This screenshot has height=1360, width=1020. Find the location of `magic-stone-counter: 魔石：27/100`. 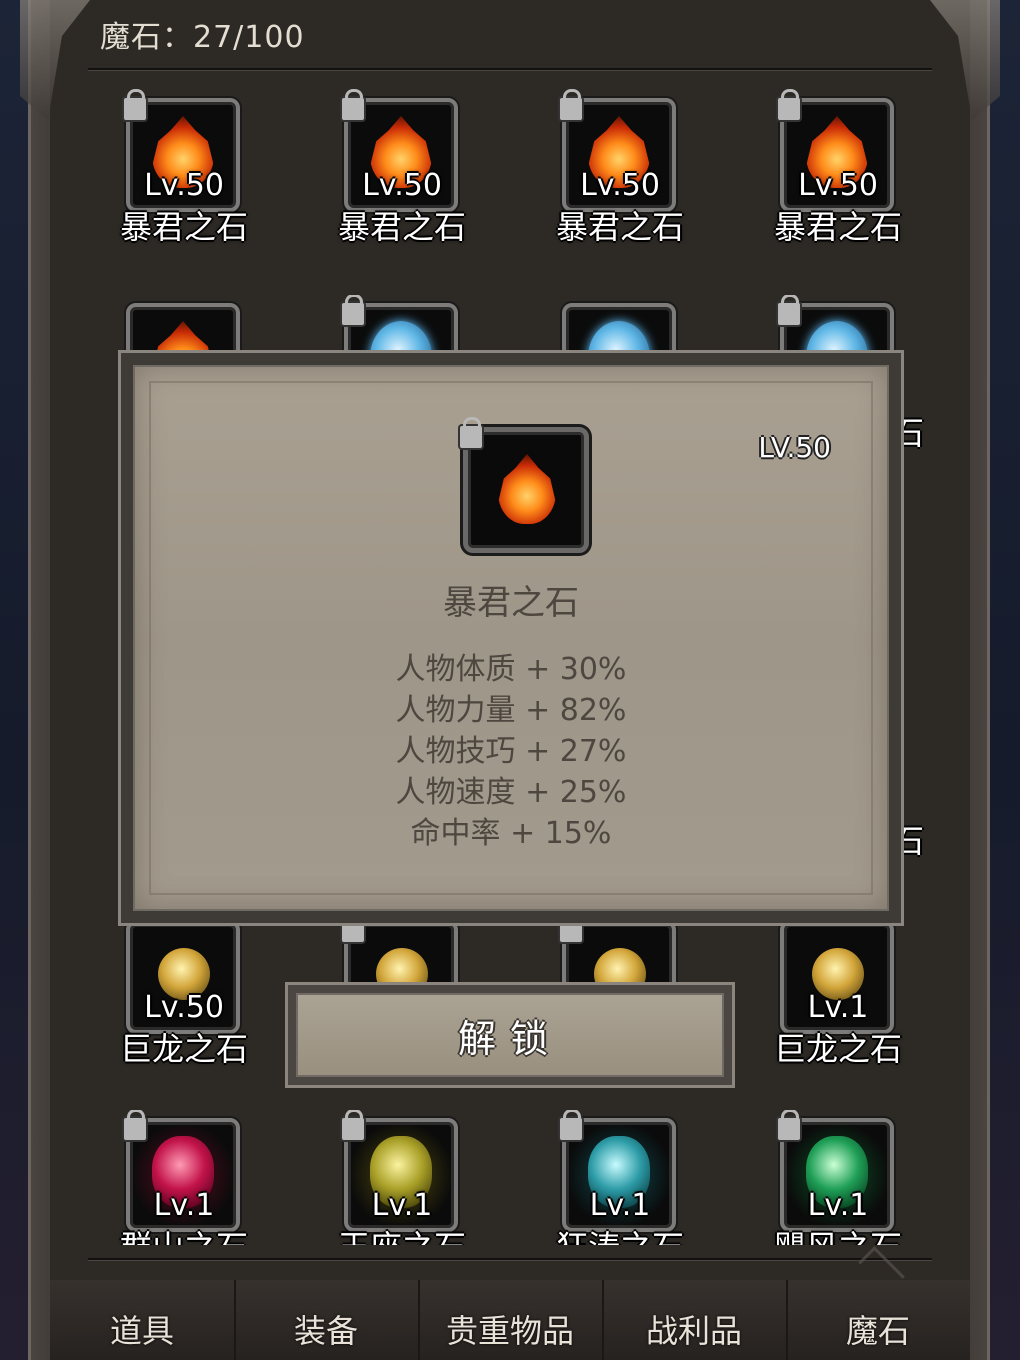

magic-stone-counter: 魔石：27/100 is located at coordinates (202, 34).